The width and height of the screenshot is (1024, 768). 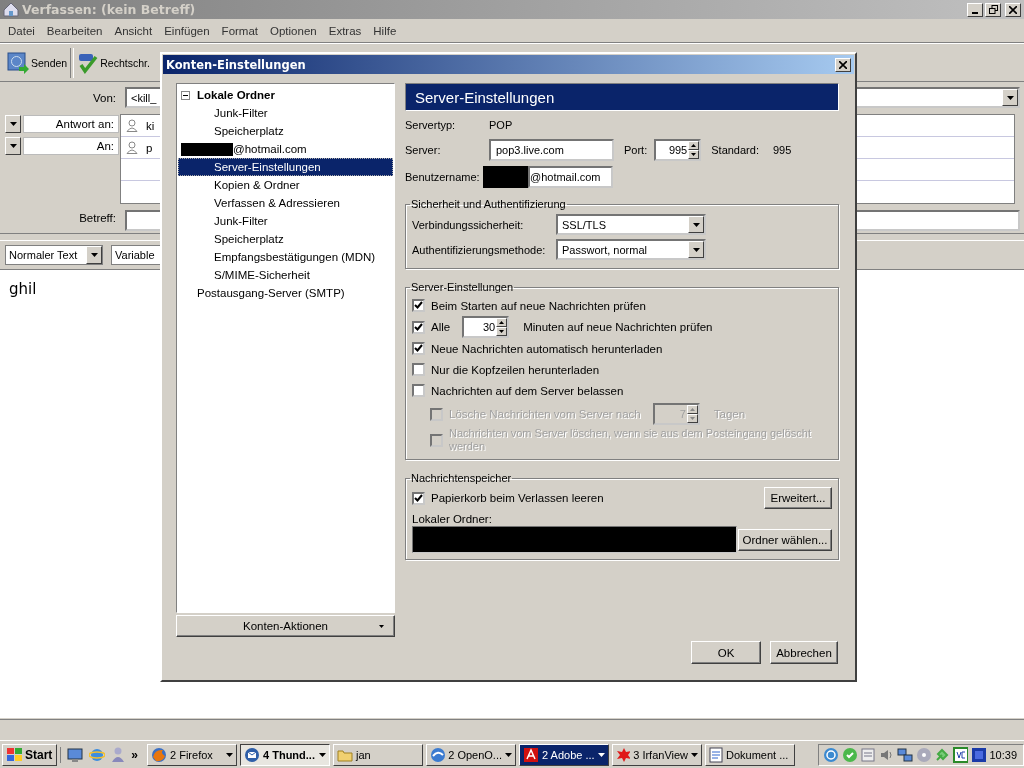 I want to click on group-title: Nachrichtenspeicher, so click(x=461, y=478).